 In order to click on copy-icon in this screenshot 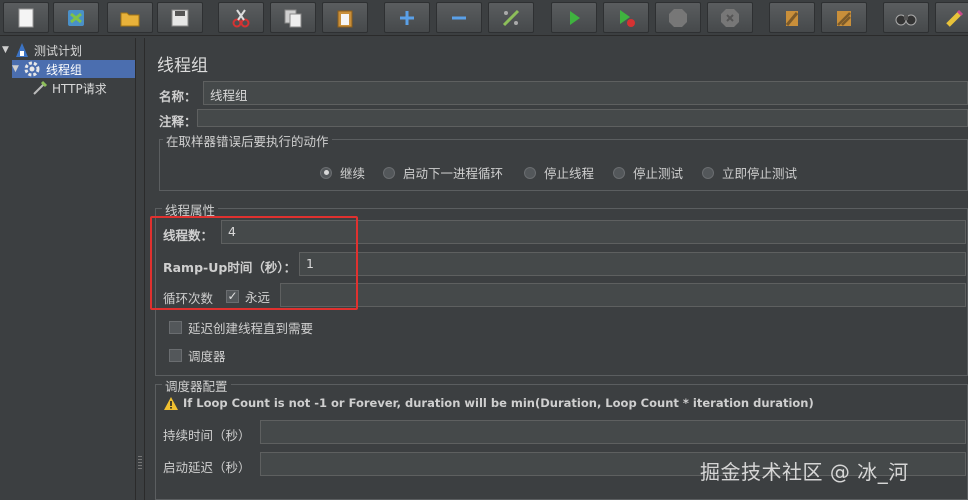, I will do `click(293, 17)`.